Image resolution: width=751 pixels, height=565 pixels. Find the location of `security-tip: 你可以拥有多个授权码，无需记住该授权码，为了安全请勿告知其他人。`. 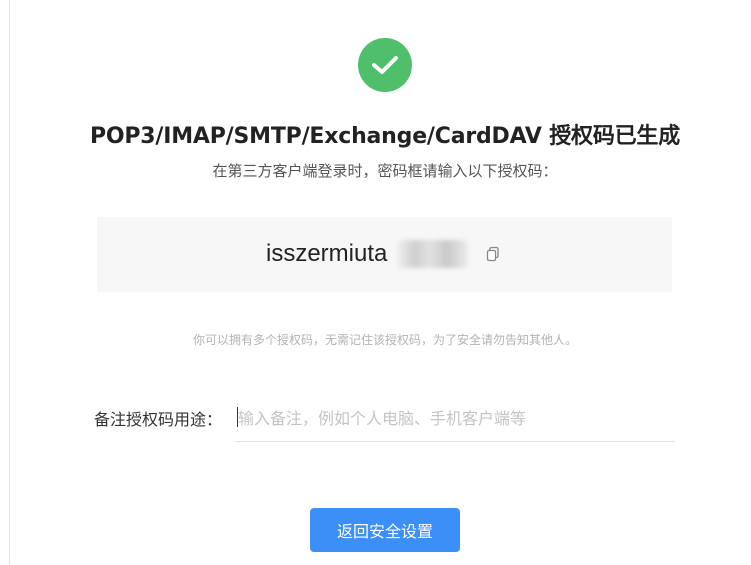

security-tip: 你可以拥有多个授权码，无需记住该授权码，为了安全请勿告知其他人。 is located at coordinates (384, 340).